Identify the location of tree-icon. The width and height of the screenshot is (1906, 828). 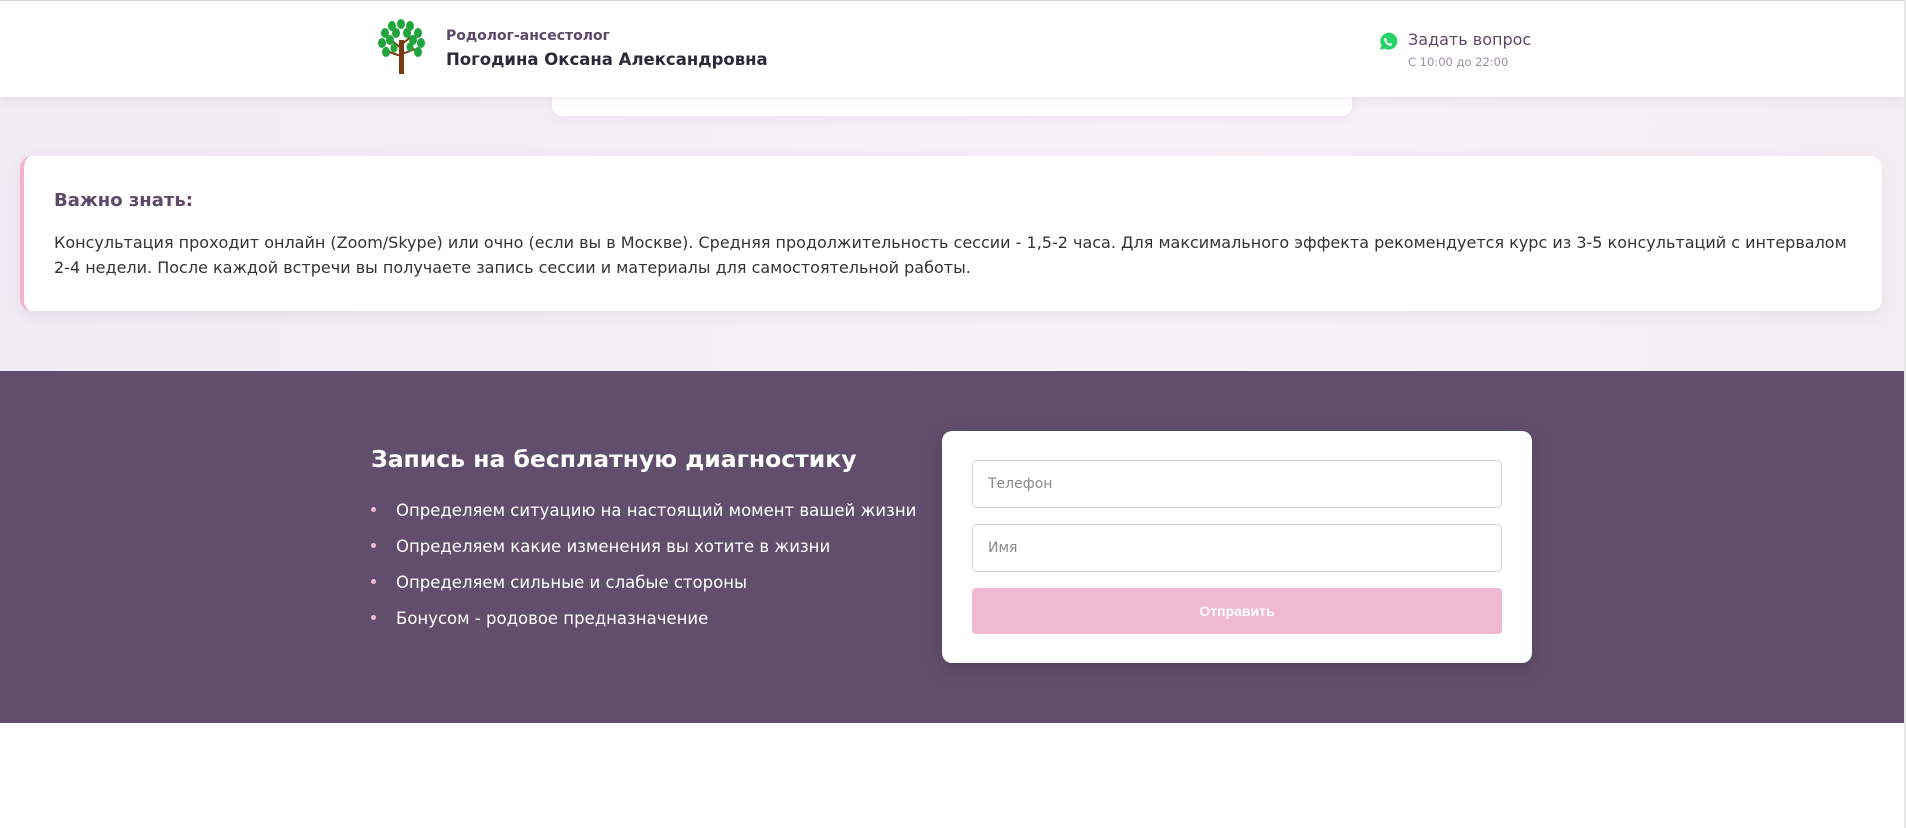
(402, 46).